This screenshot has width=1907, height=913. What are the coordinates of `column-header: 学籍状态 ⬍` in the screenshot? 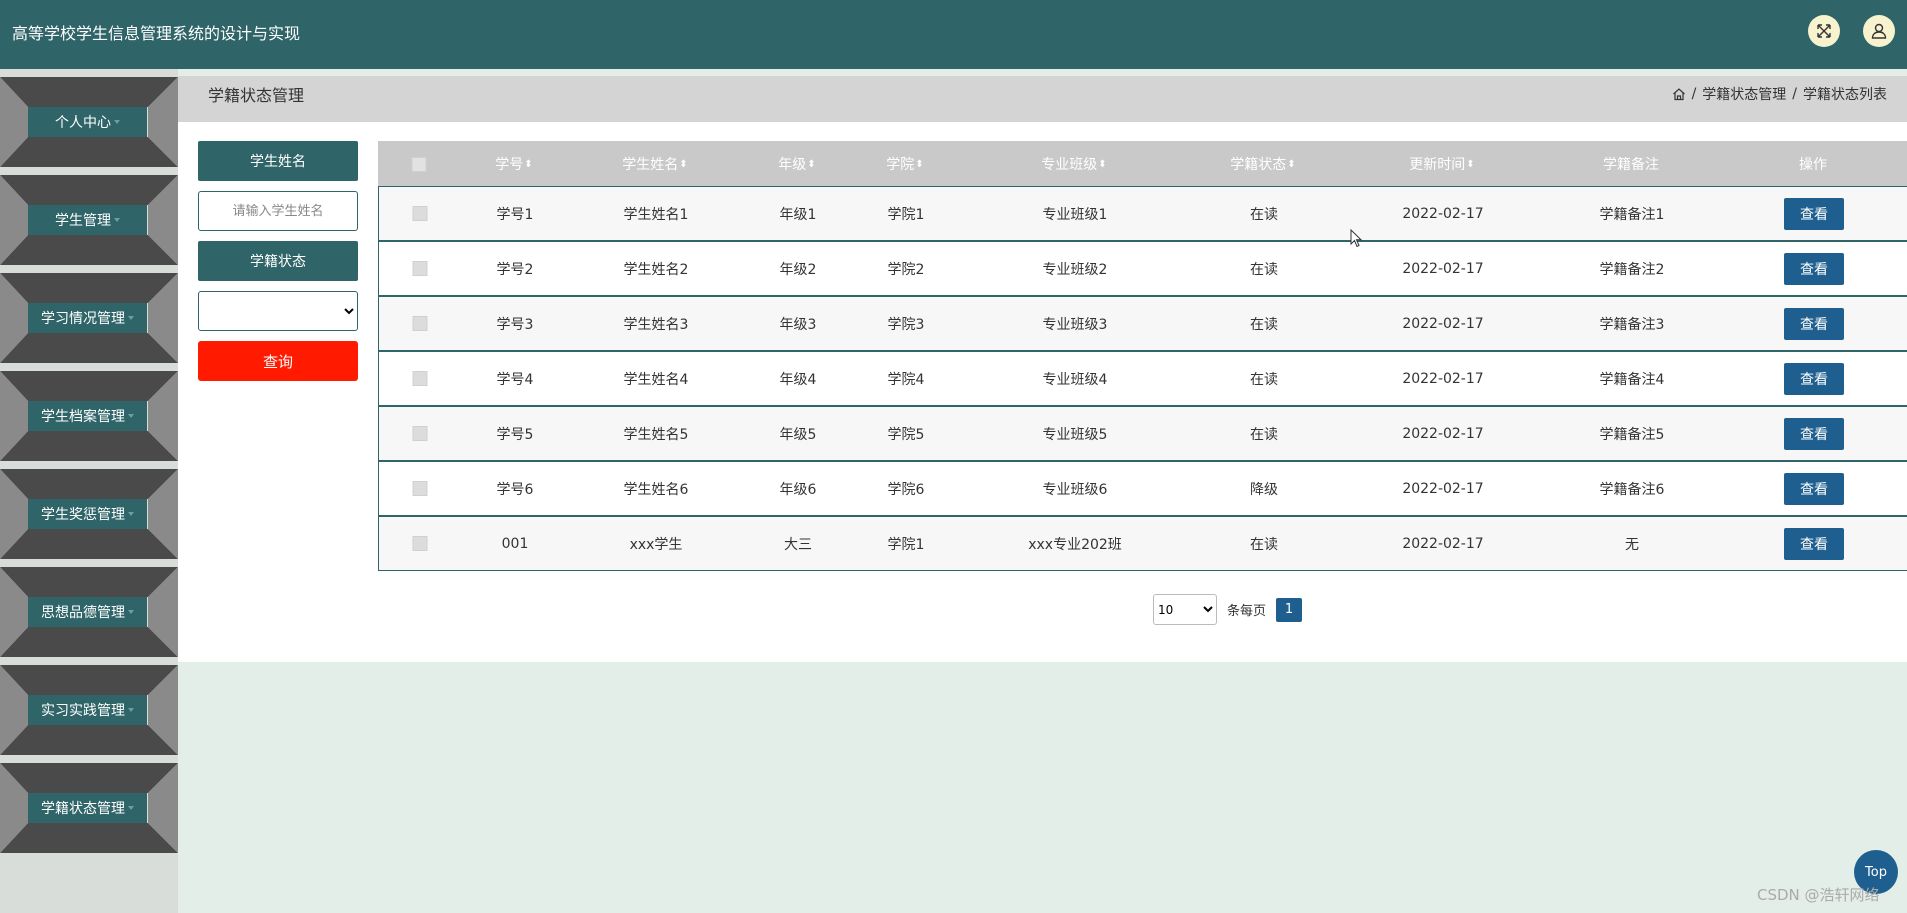 It's located at (1262, 164).